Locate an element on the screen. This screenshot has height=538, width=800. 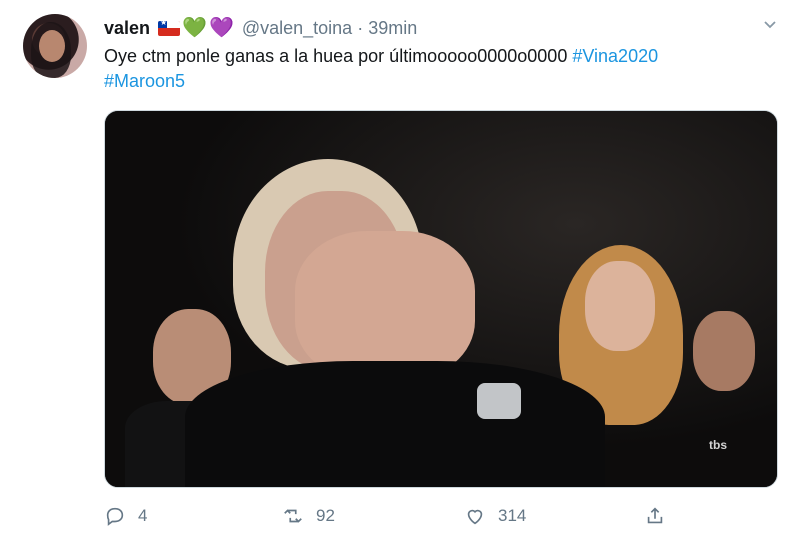
retweet-count: 92 is located at coordinates (325, 515).